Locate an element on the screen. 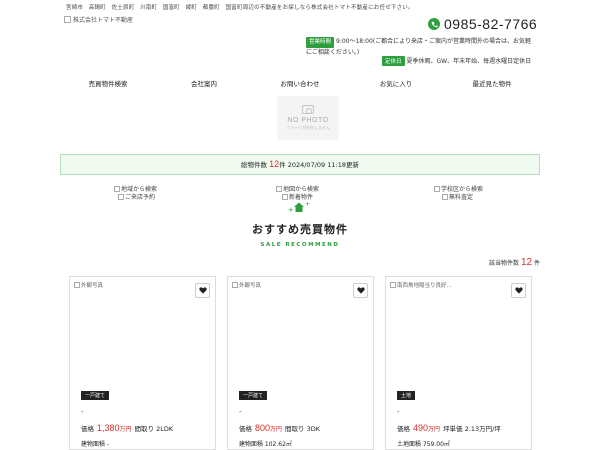  school-search-icon is located at coordinates (437, 188).